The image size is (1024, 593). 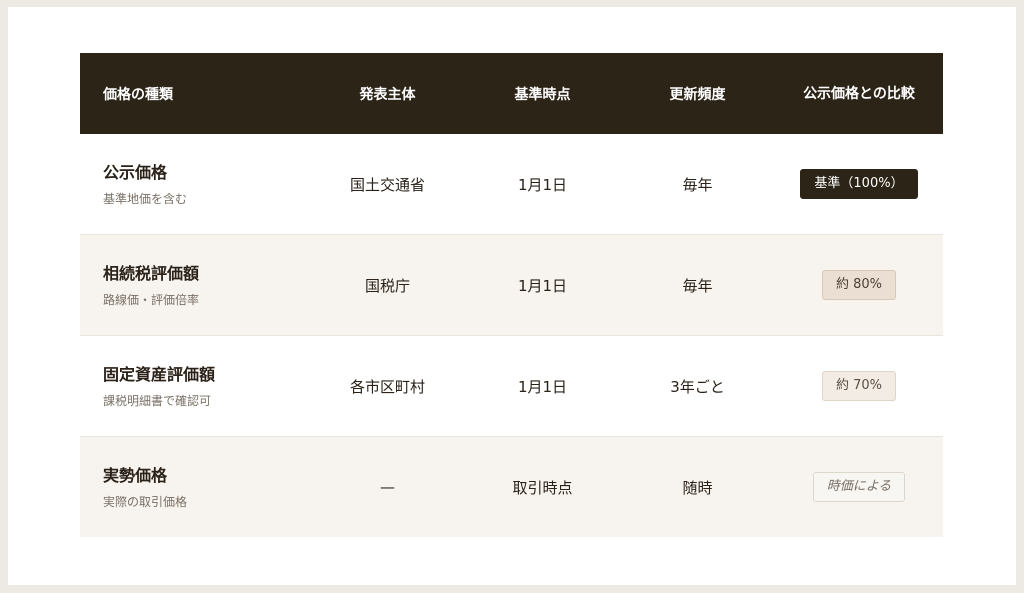 I want to click on price-type-note: 路線価・評価倍率, so click(x=151, y=299).